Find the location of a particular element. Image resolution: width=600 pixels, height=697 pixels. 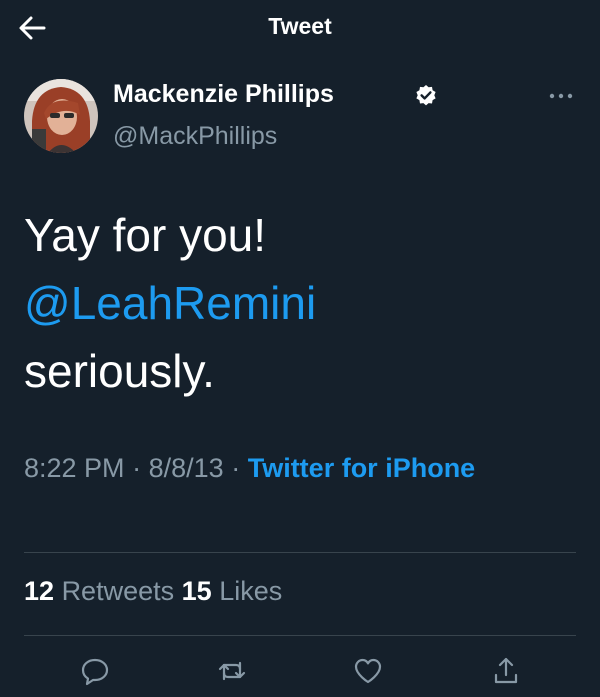

retweets-label: Retweets is located at coordinates (118, 591).